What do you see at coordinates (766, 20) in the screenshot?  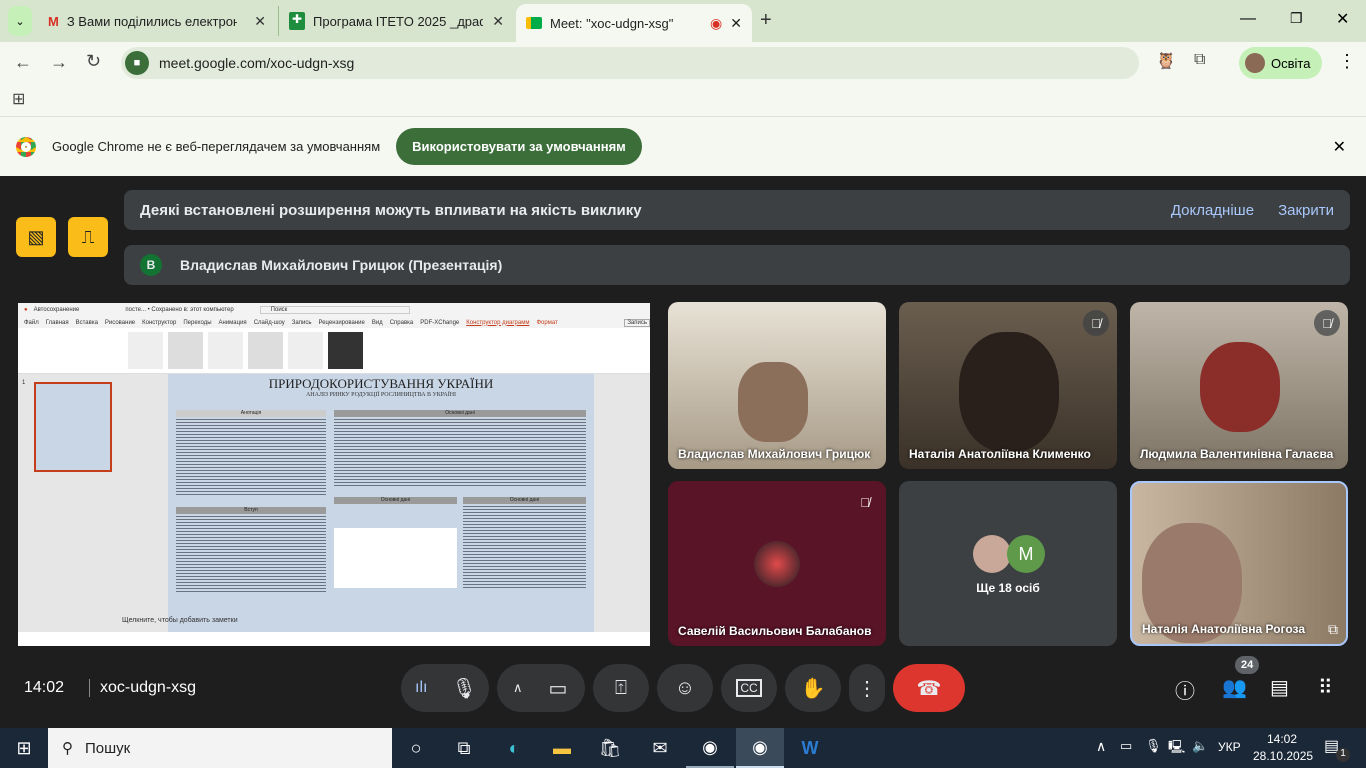 I see `new-tab-button: +` at bounding box center [766, 20].